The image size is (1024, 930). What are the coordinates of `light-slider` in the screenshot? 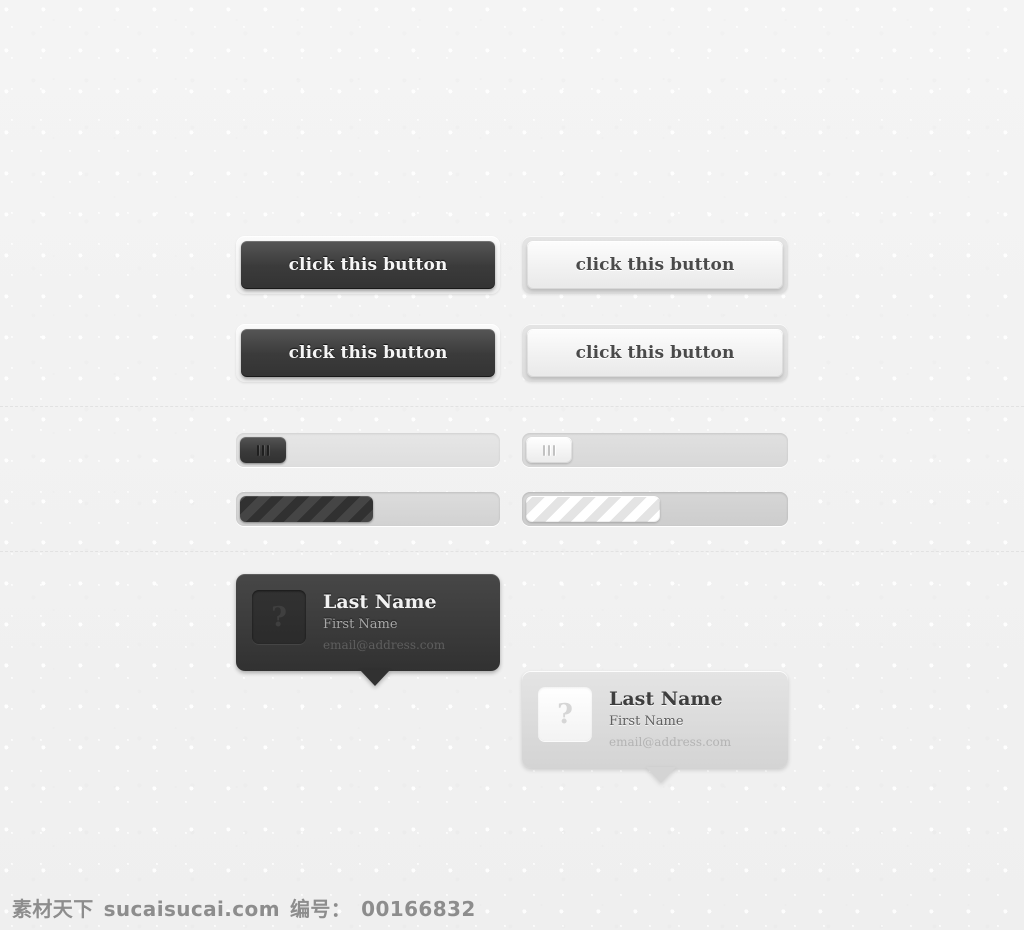 It's located at (655, 450).